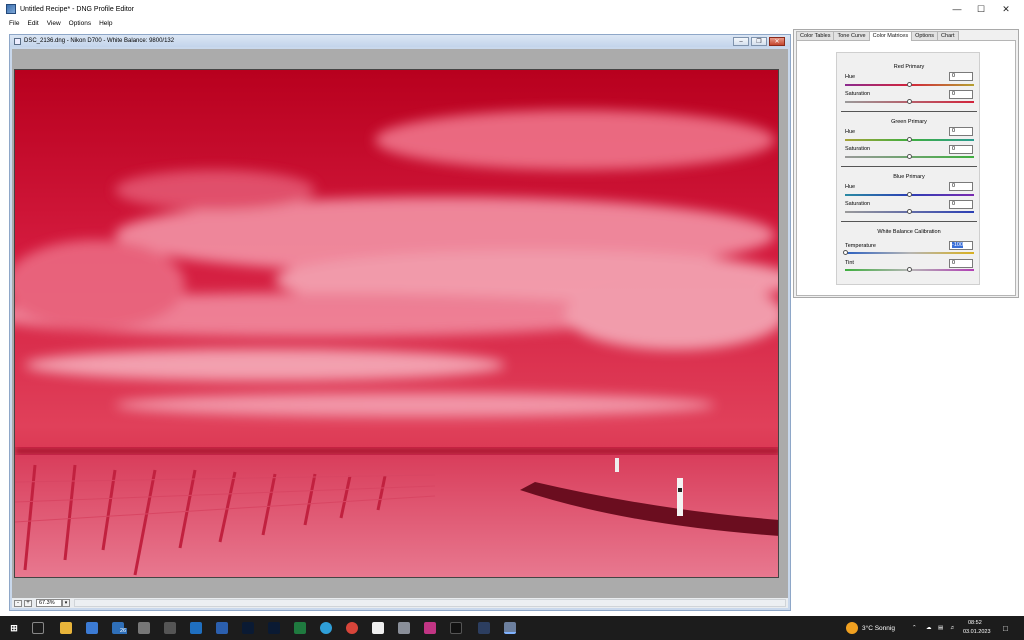 The width and height of the screenshot is (1024, 640). I want to click on zoom-field: 67.3%, so click(49, 603).